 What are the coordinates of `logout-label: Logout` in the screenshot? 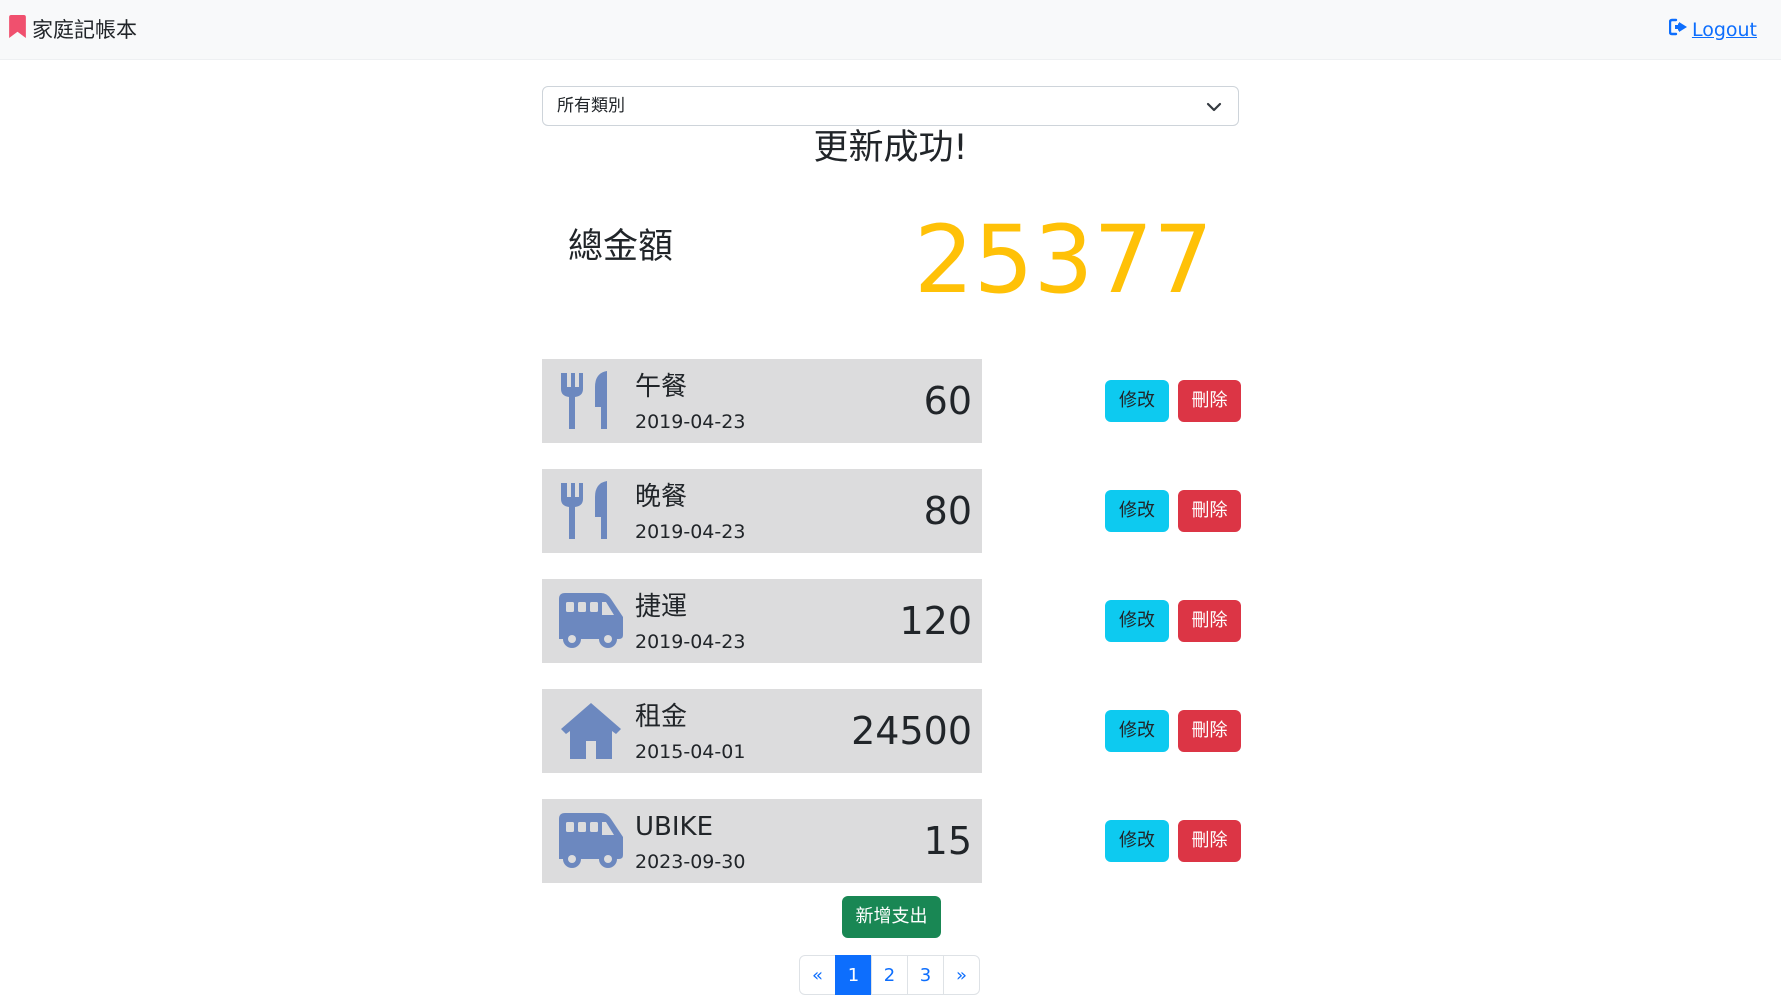 It's located at (1724, 29).